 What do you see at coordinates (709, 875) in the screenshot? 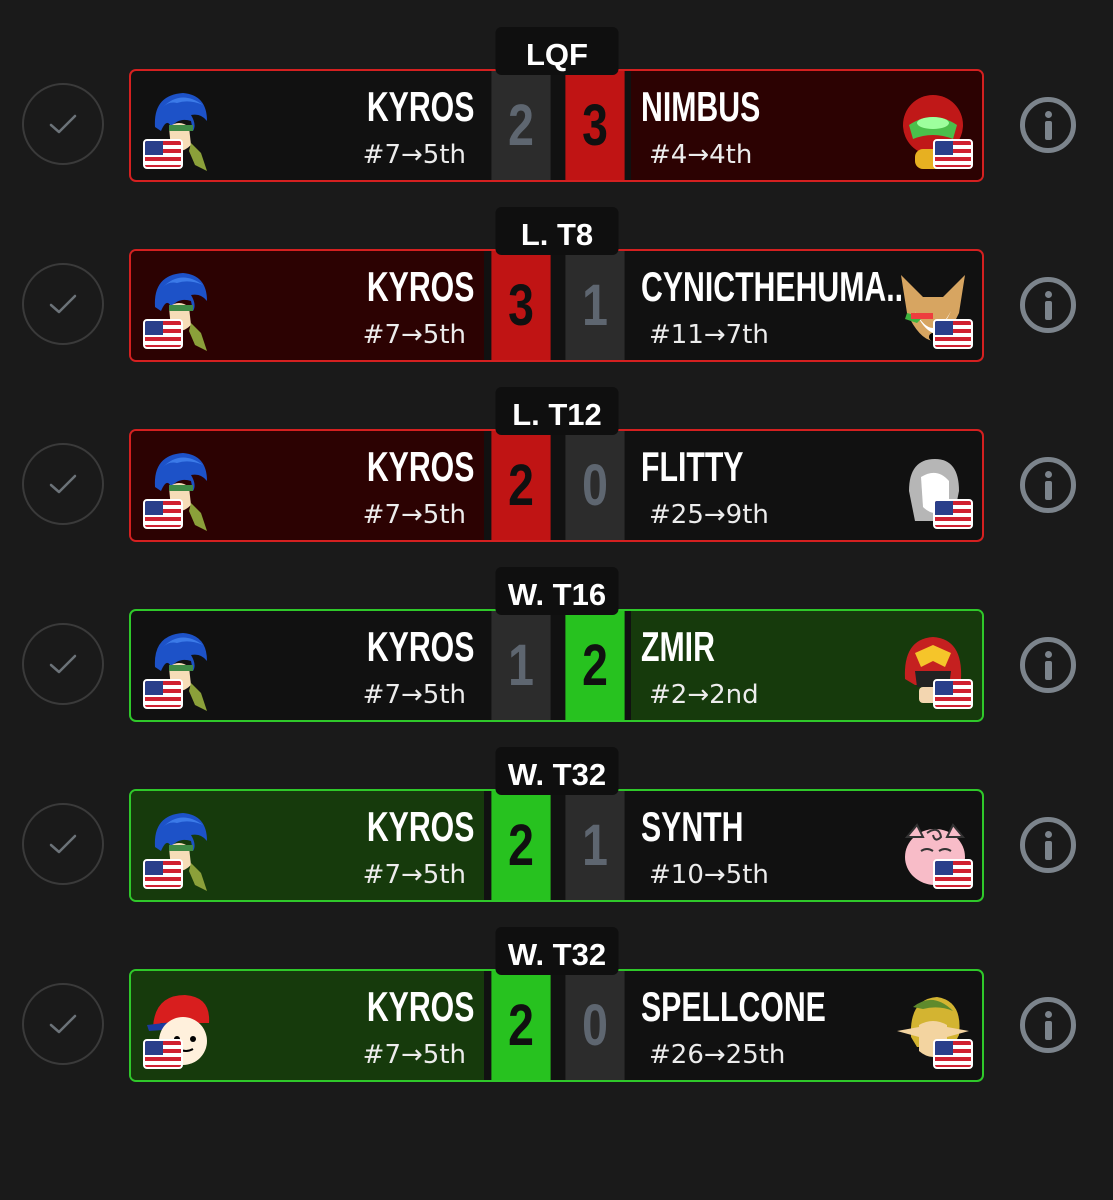
I see `player2-seed: #10→5th` at bounding box center [709, 875].